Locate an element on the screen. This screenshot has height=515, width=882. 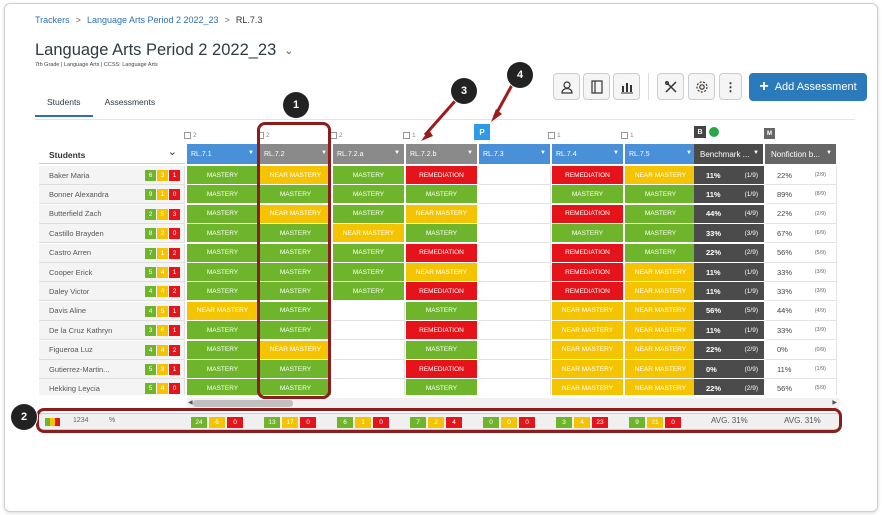
callout-2: 2 is located at coordinates (24, 417).